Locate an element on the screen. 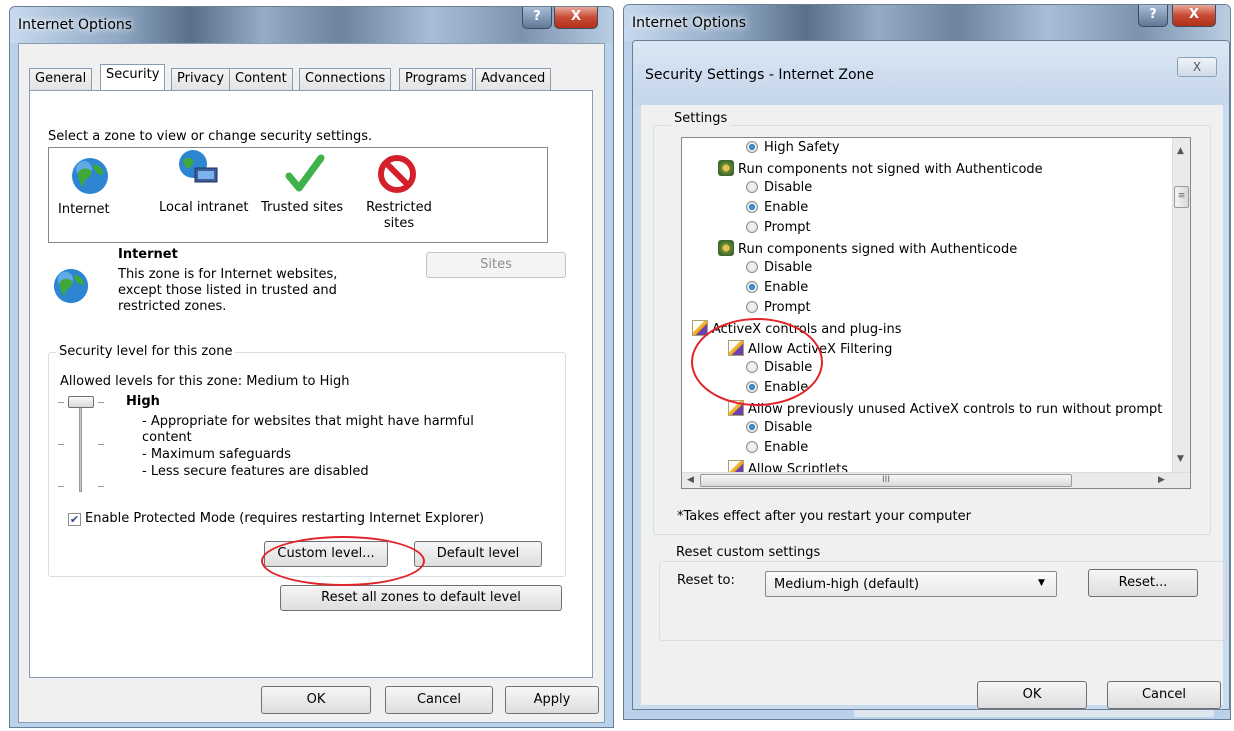 Image resolution: width=1234 pixels, height=731 pixels. tab-connections: Connections is located at coordinates (345, 79).